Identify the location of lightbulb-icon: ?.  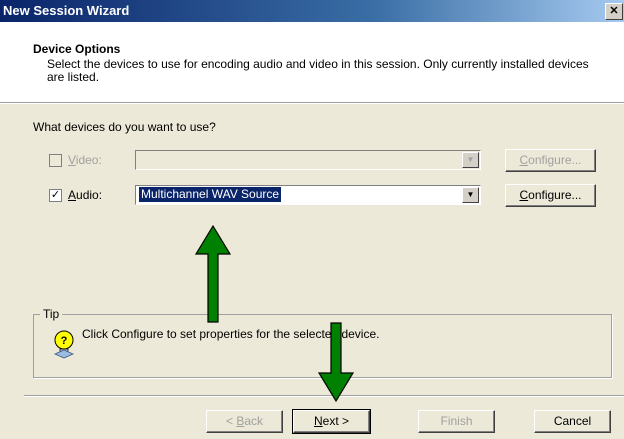
(64, 344).